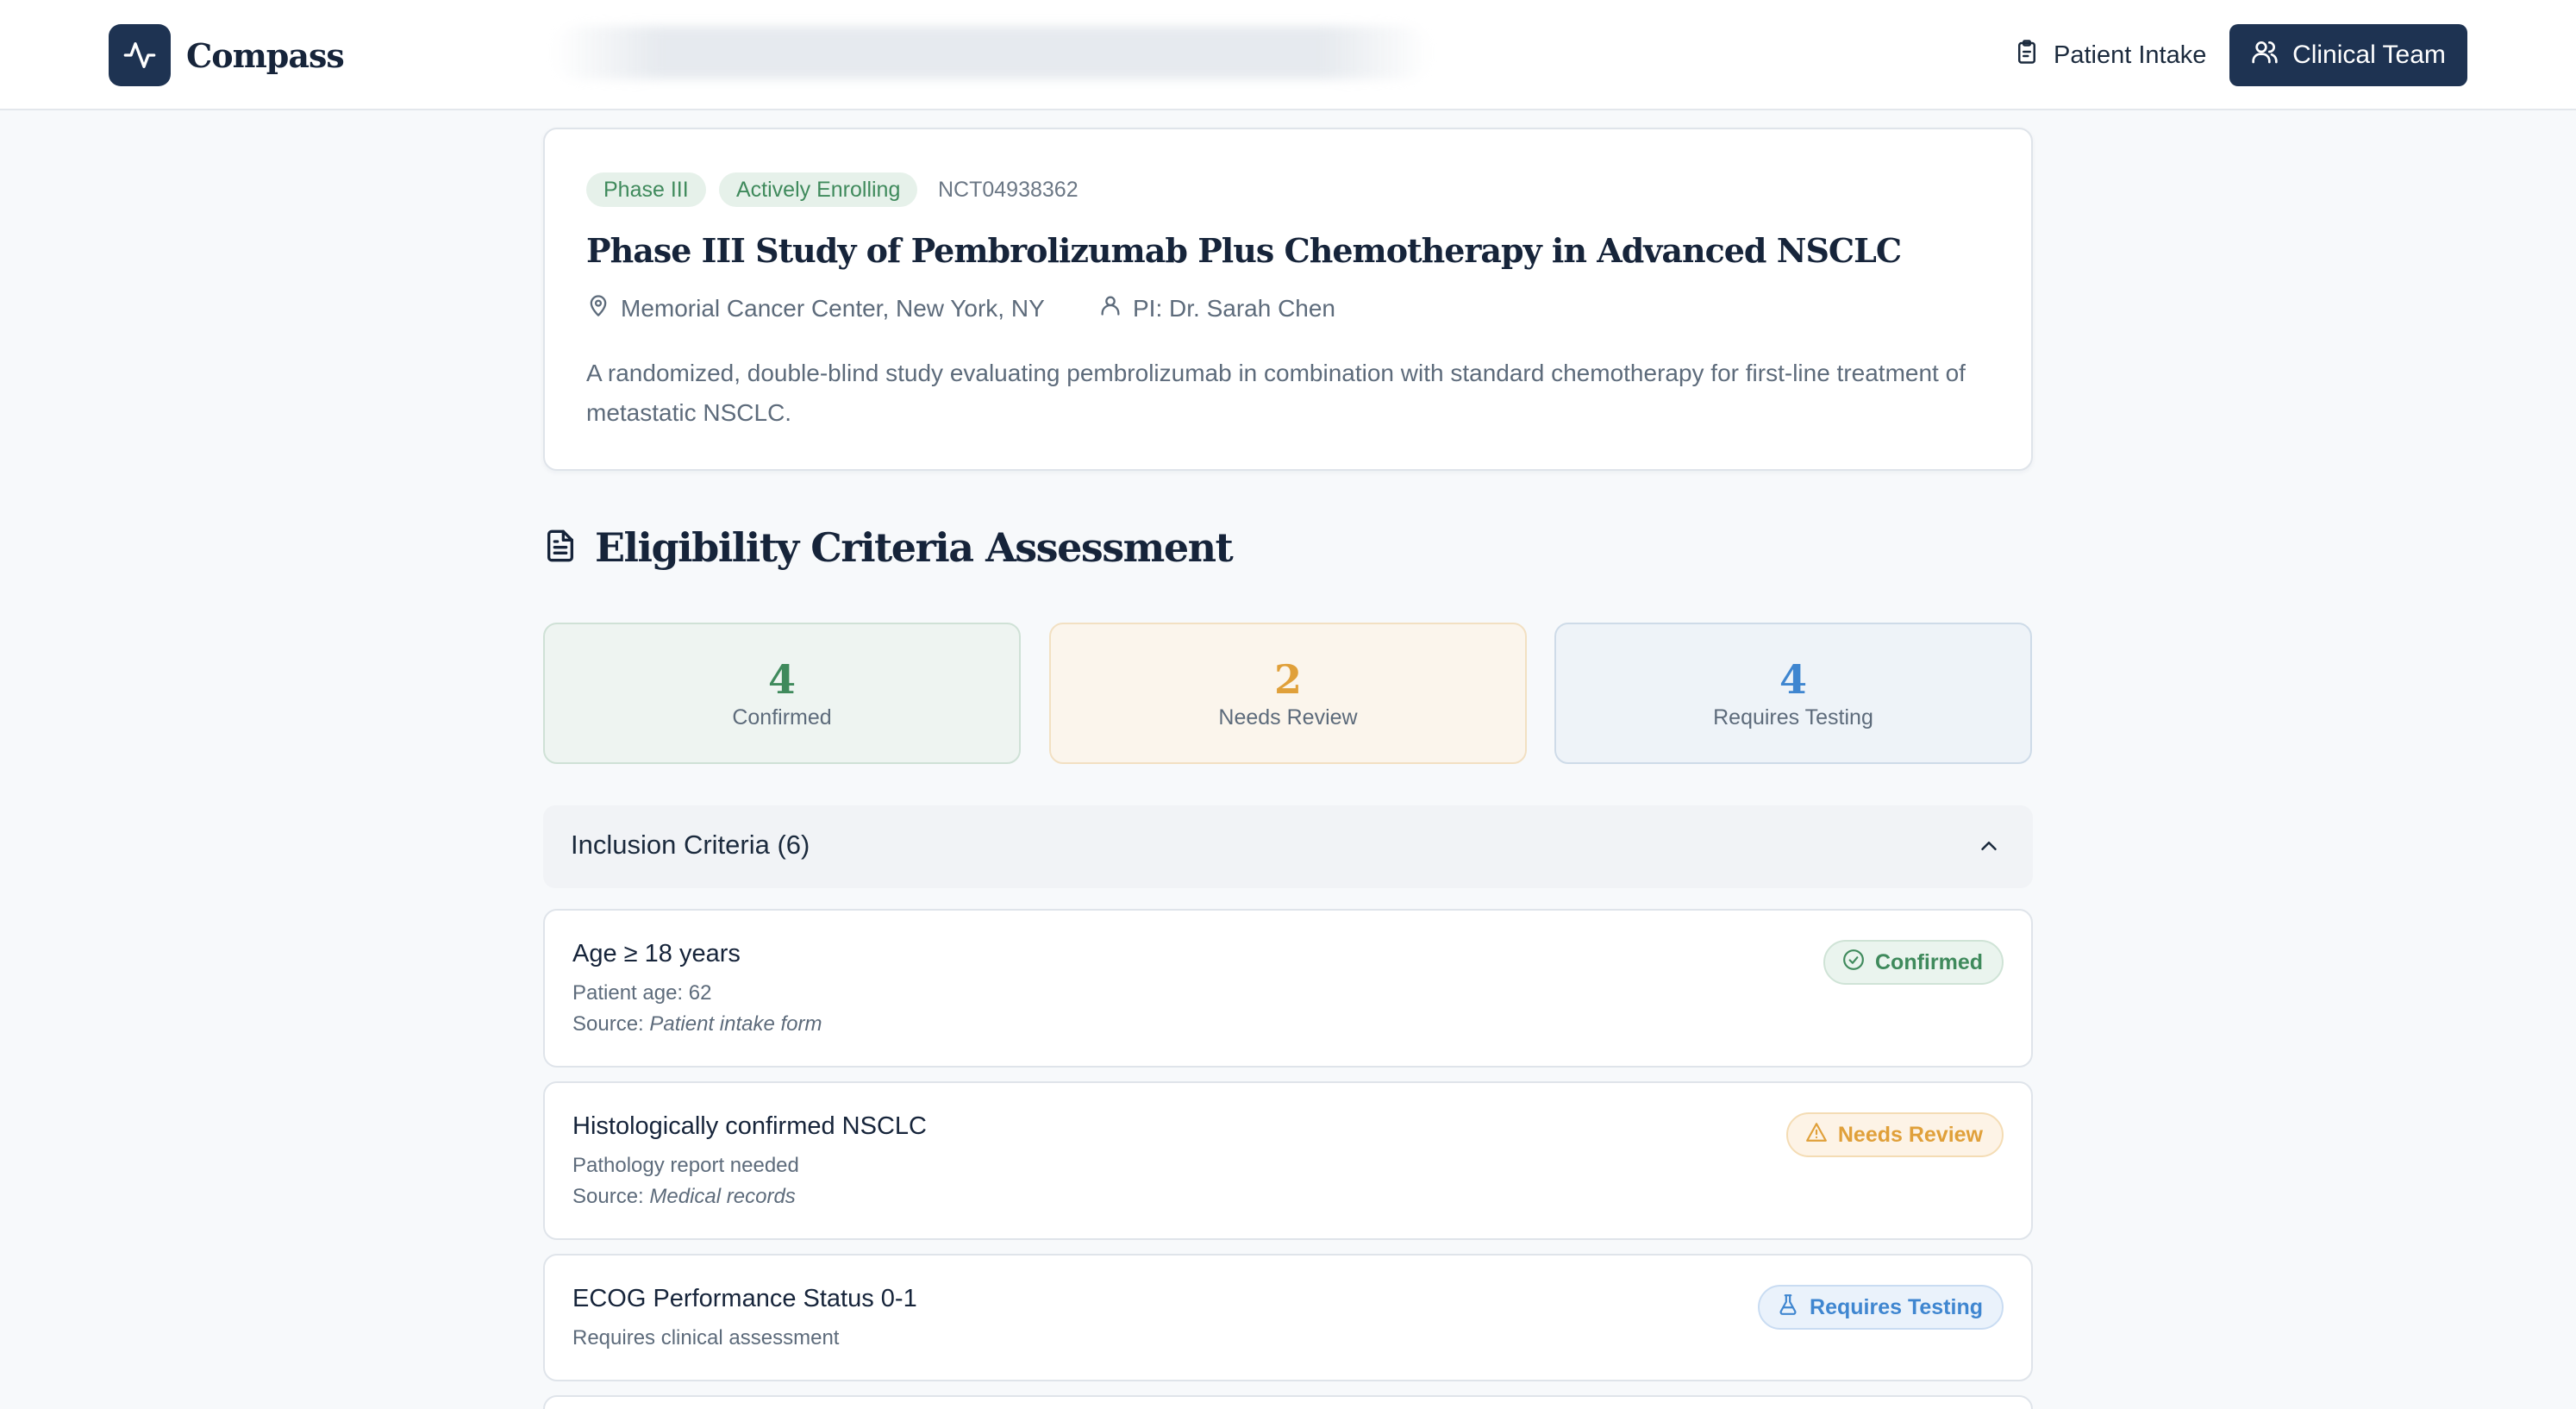  Describe the element at coordinates (1288, 846) in the screenshot. I see `inclusion-criteria-toggle: Inclusion Criteria (6)` at that location.